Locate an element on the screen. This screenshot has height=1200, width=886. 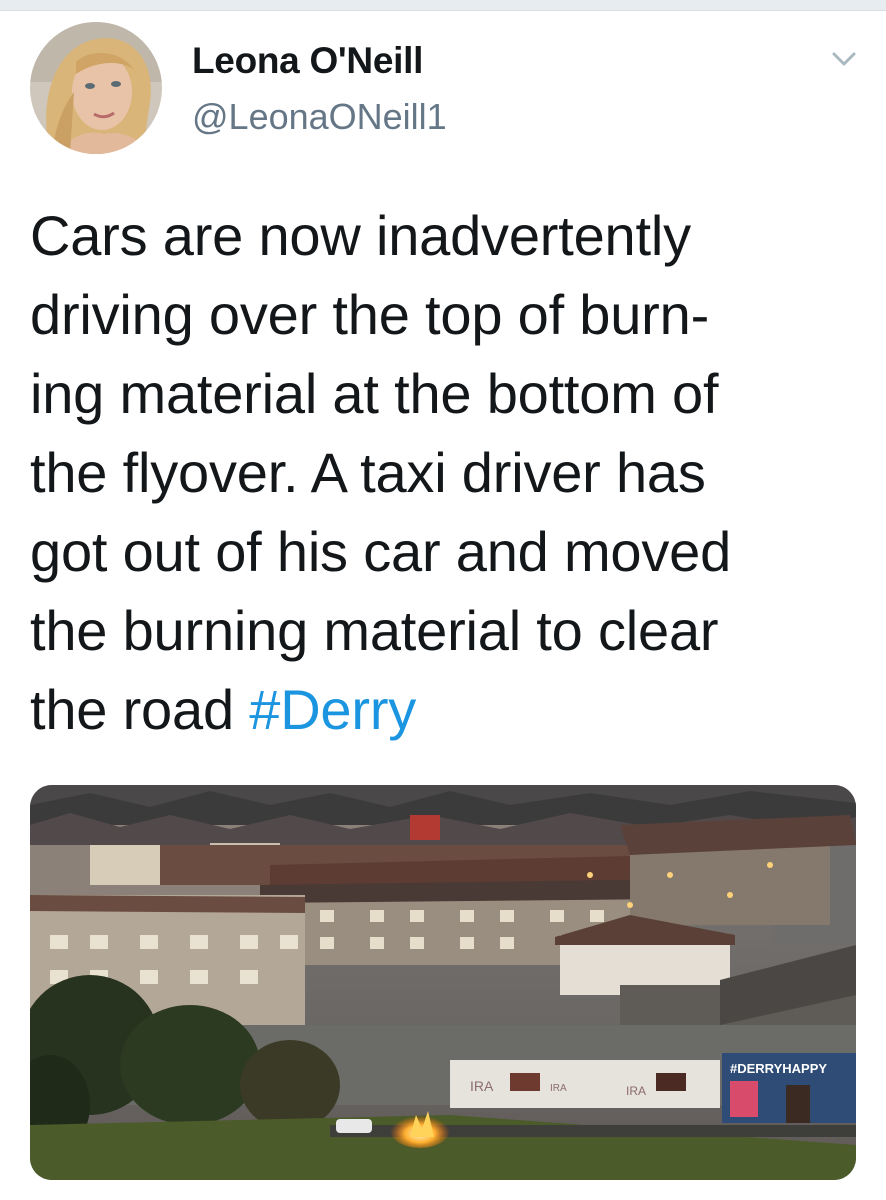
tweet-text-line: driving over the top of burn- is located at coordinates (370, 314).